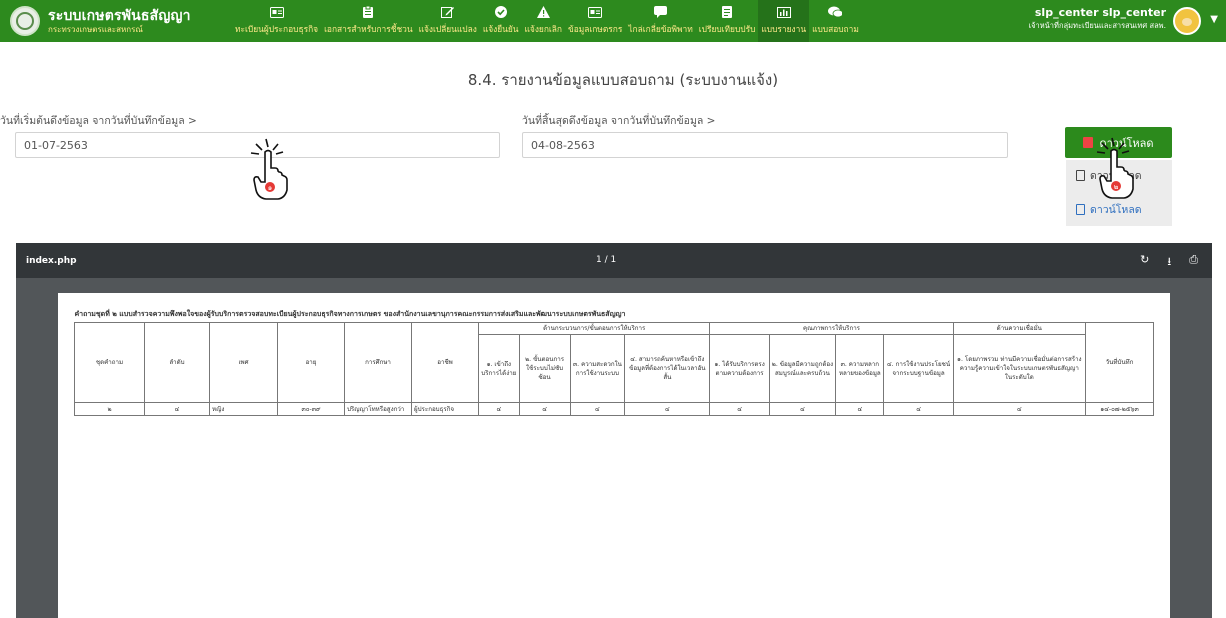 This screenshot has width=1226, height=618. What do you see at coordinates (119, 15) in the screenshot?
I see `app-title: ระบบเกษตรพันธสัญญา` at bounding box center [119, 15].